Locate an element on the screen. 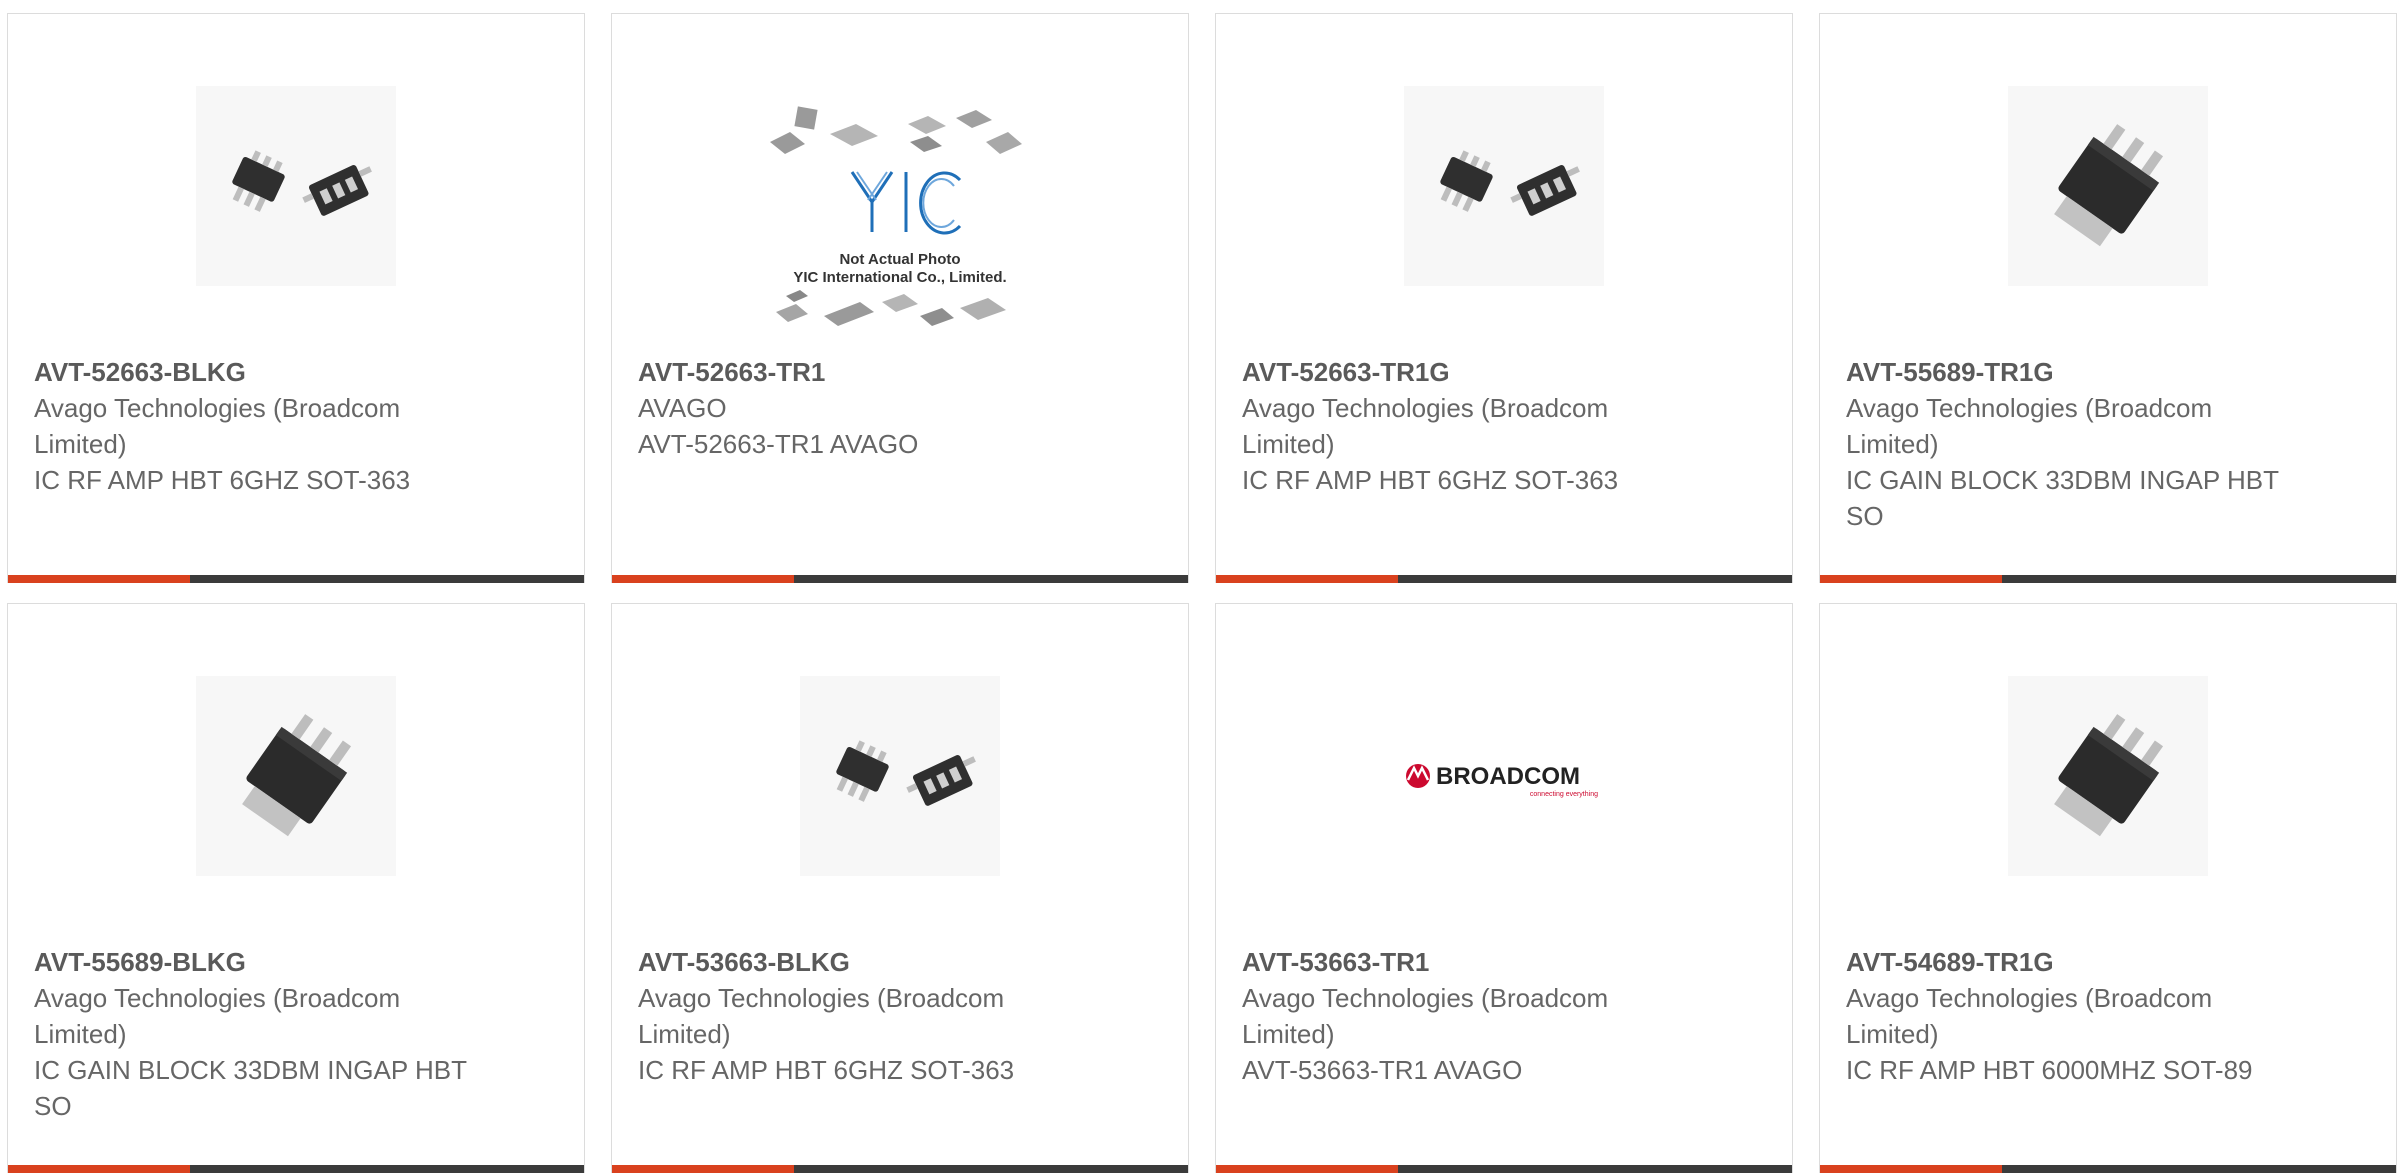 This screenshot has height=1173, width=2400. part-number: AVT-52663-TR1 is located at coordinates (858, 372).